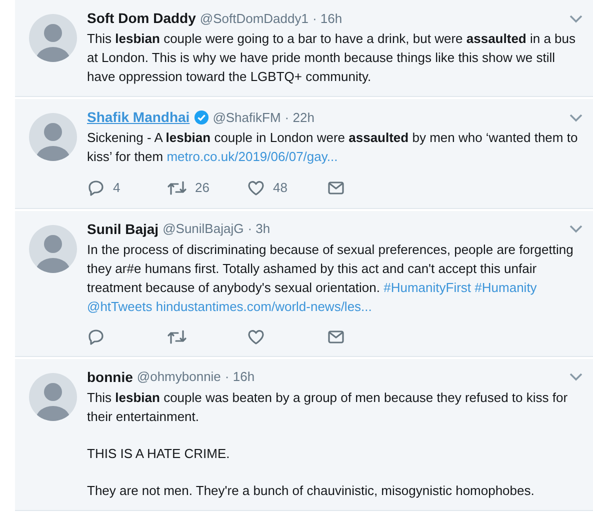 The height and width of the screenshot is (513, 593). What do you see at coordinates (110, 377) in the screenshot?
I see `user-name: bonnie` at bounding box center [110, 377].